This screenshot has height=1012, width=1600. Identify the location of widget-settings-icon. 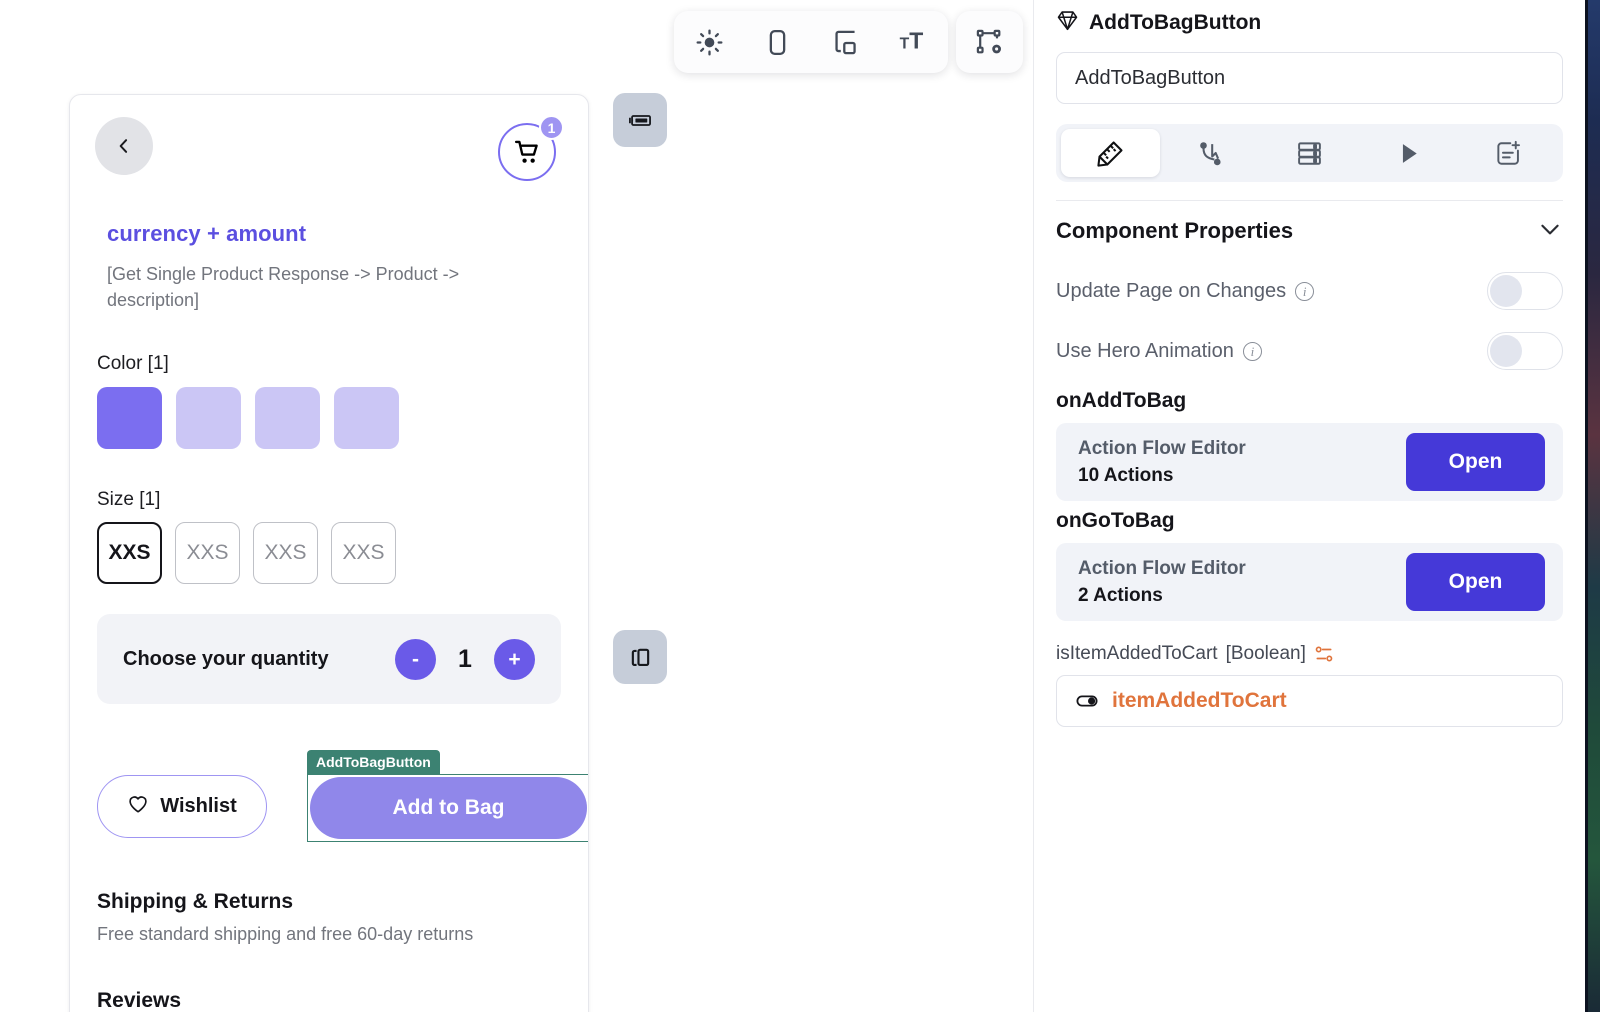
(989, 42).